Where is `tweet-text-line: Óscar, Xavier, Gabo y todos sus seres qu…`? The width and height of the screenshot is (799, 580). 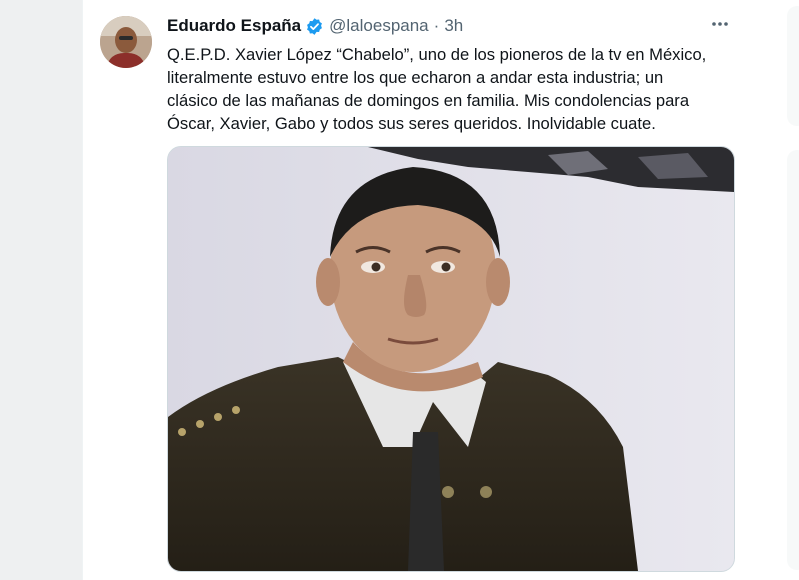
tweet-text-line: Óscar, Xavier, Gabo y todos sus seres qu… is located at coordinates (411, 123).